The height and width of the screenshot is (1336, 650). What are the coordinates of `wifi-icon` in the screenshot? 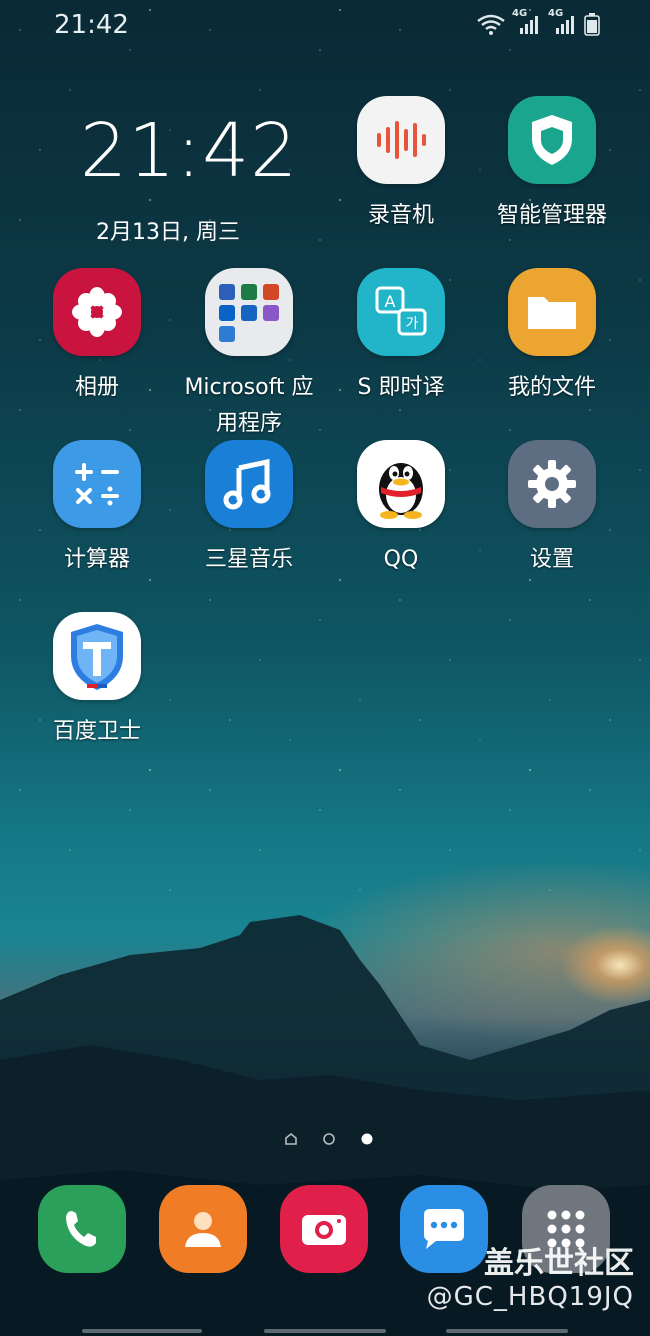 It's located at (491, 24).